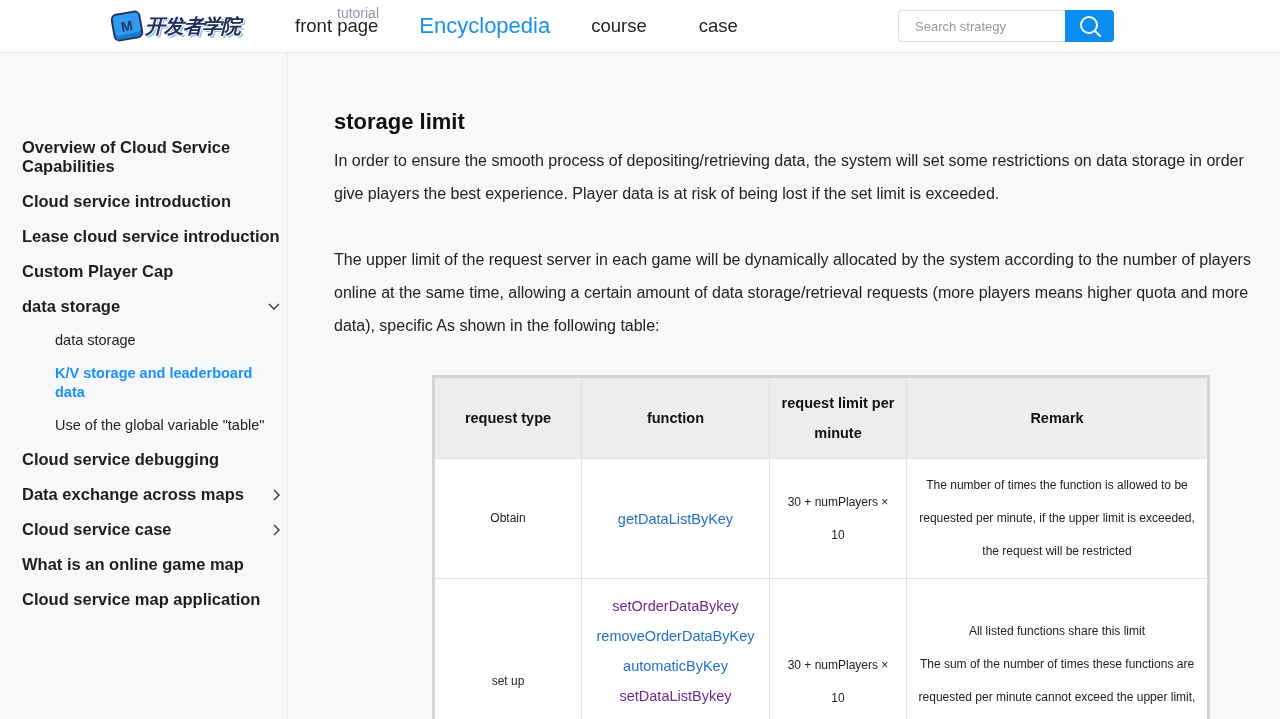 This screenshot has width=1280, height=719. What do you see at coordinates (152, 459) in the screenshot?
I see `sidebar-item: Cloud service debugging` at bounding box center [152, 459].